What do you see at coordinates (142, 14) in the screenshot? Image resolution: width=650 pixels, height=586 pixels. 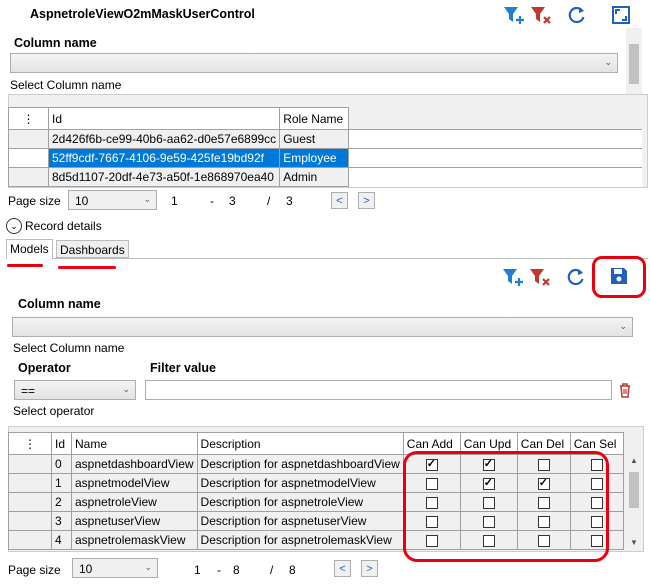 I see `page-title: AspnetroleViewO2mMaskUserControl` at bounding box center [142, 14].